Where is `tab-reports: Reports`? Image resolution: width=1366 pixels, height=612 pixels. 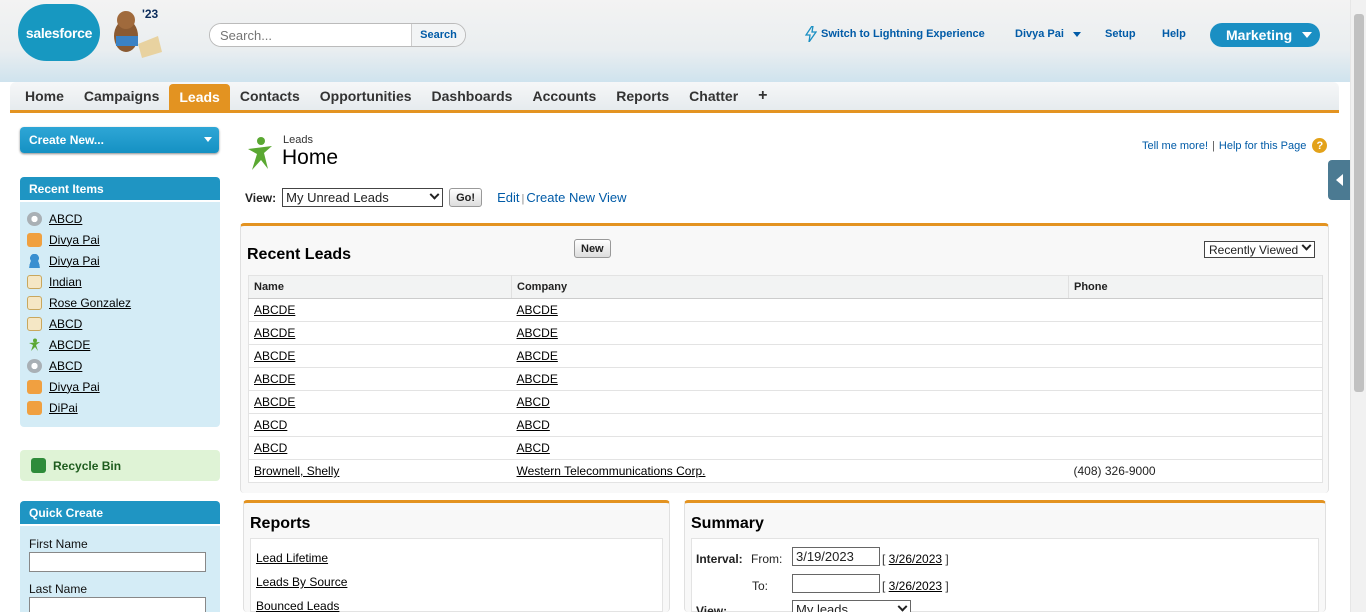 tab-reports: Reports is located at coordinates (642, 96).